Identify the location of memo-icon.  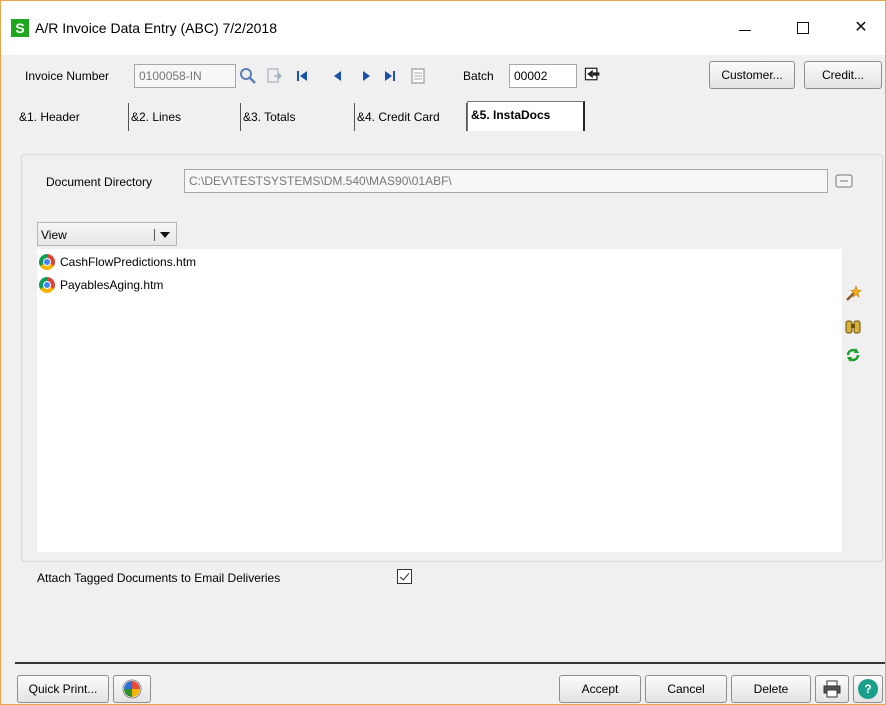
(418, 76).